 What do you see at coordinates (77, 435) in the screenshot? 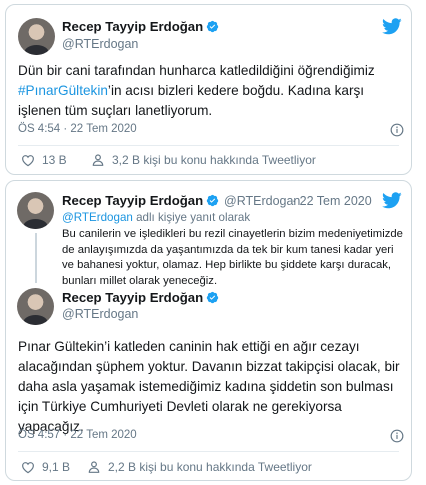
I see `timestamp: ÖS 4:57 · 22 Tem 2020` at bounding box center [77, 435].